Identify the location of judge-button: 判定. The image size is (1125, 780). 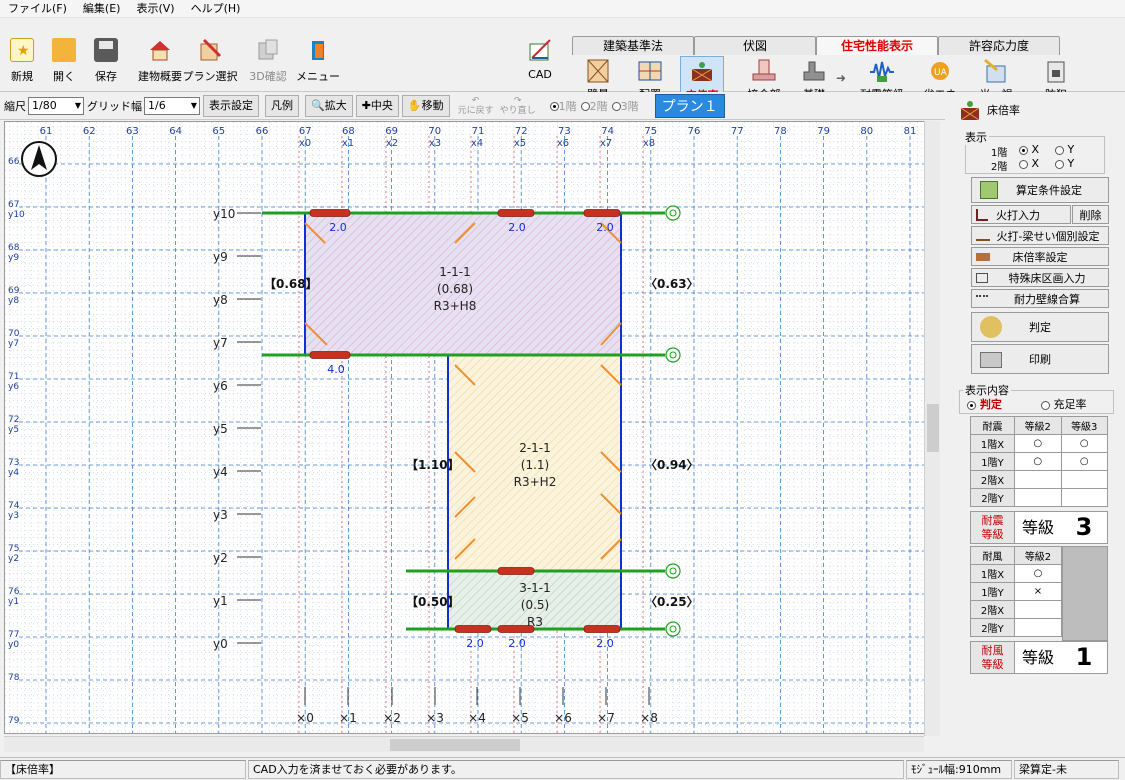
(1040, 327).